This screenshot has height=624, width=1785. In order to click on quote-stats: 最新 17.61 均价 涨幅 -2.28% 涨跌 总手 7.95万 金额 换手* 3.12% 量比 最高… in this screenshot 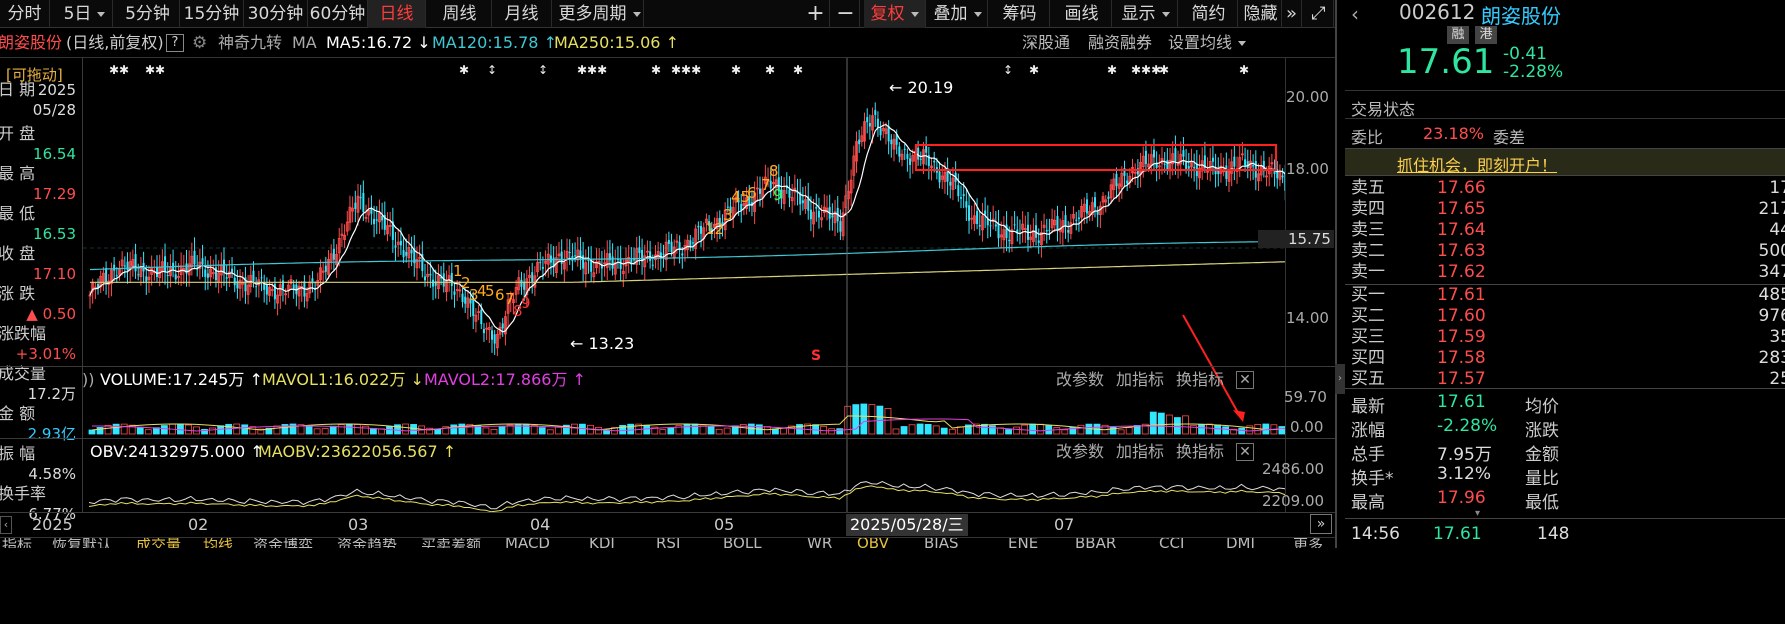, I will do `click(1565, 451)`.